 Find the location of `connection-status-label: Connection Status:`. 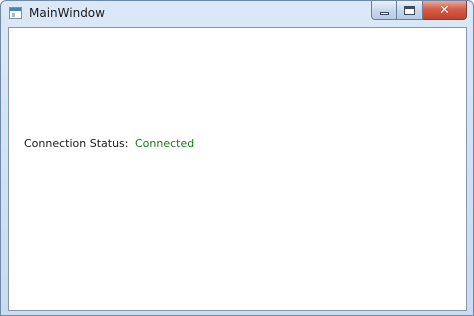

connection-status-label: Connection Status: is located at coordinates (76, 143).